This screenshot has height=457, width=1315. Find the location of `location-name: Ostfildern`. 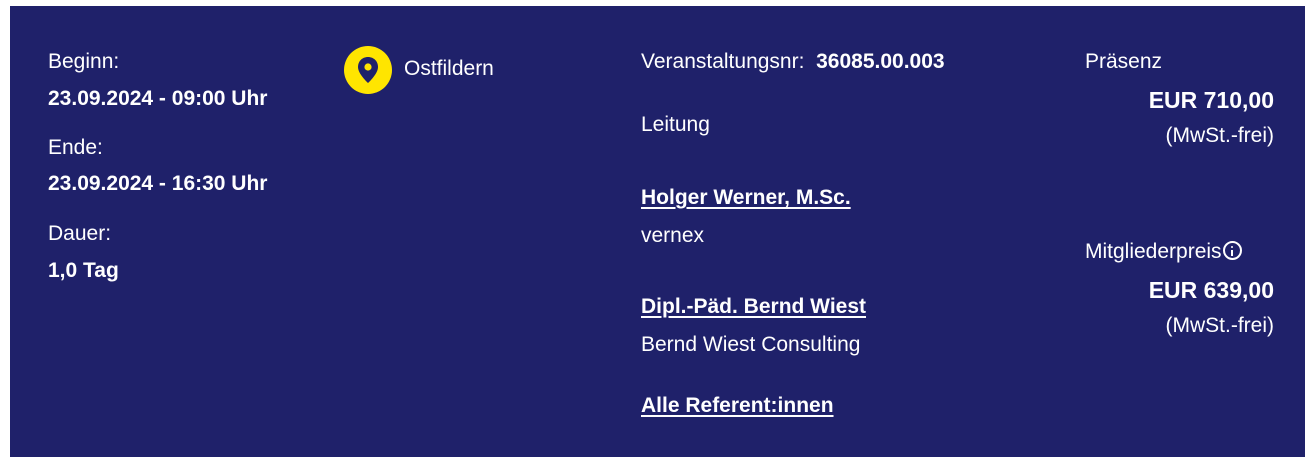

location-name: Ostfildern is located at coordinates (449, 68).